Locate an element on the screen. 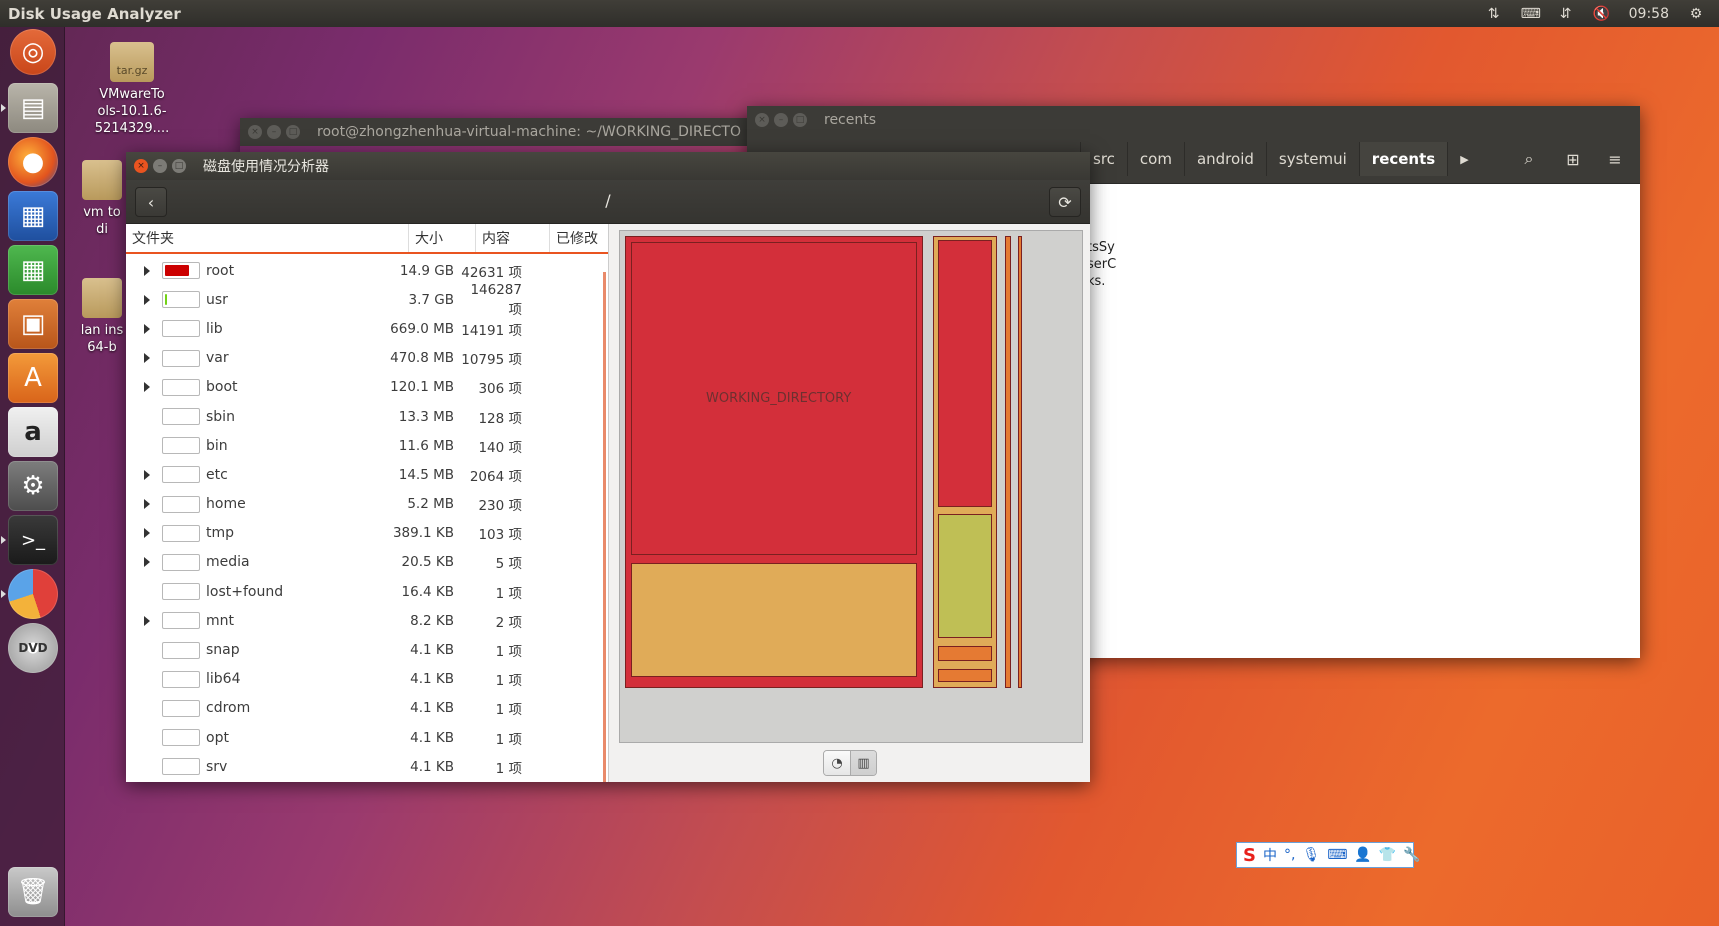 The width and height of the screenshot is (1719, 926). column-contents: 内容 is located at coordinates (513, 238).